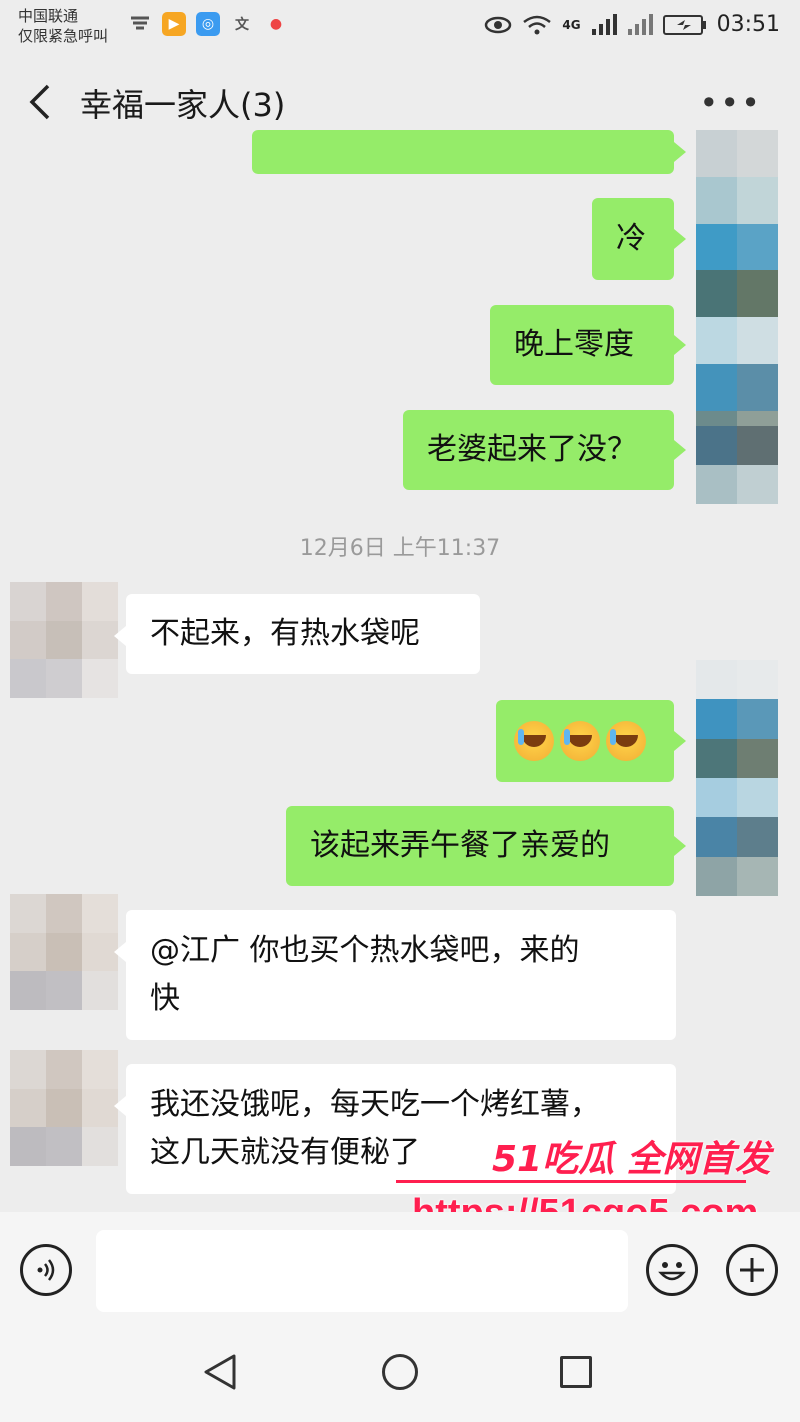 The width and height of the screenshot is (800, 1422). I want to click on input-bar, so click(400, 1272).